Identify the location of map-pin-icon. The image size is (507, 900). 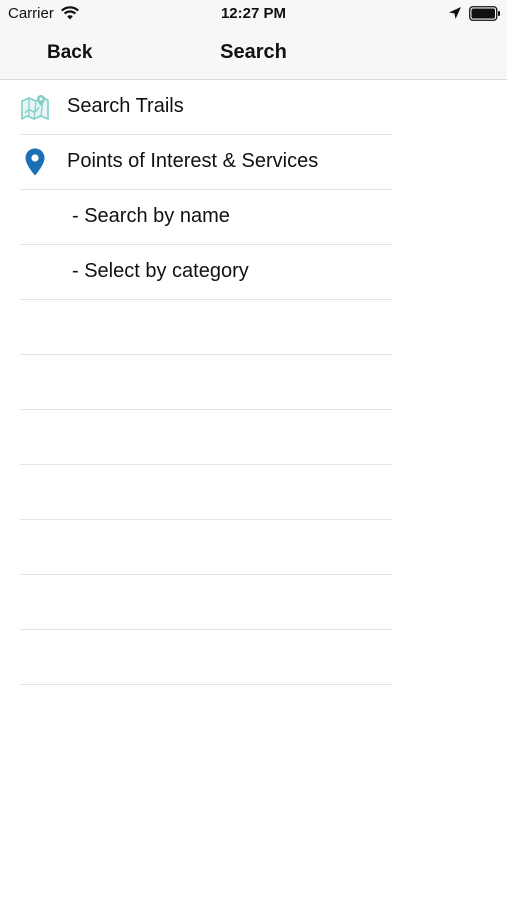
(35, 162).